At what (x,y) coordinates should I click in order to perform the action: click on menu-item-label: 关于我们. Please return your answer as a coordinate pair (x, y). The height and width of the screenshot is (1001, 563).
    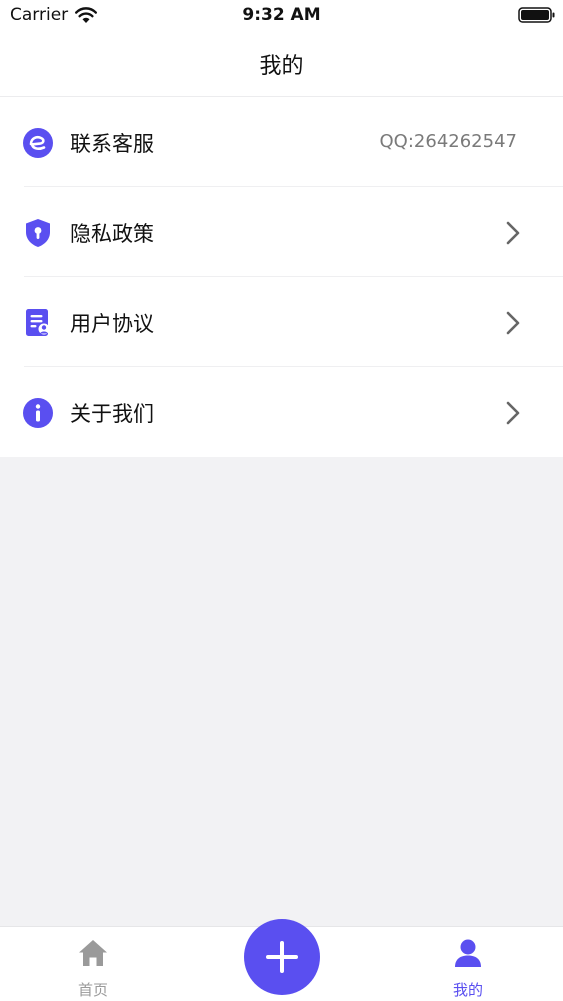
    Looking at the image, I should click on (112, 414).